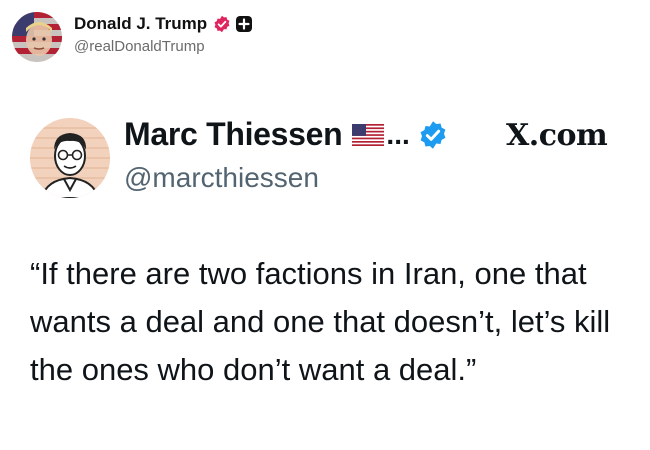 The height and width of the screenshot is (450, 650). I want to click on us-flag-icon, so click(368, 134).